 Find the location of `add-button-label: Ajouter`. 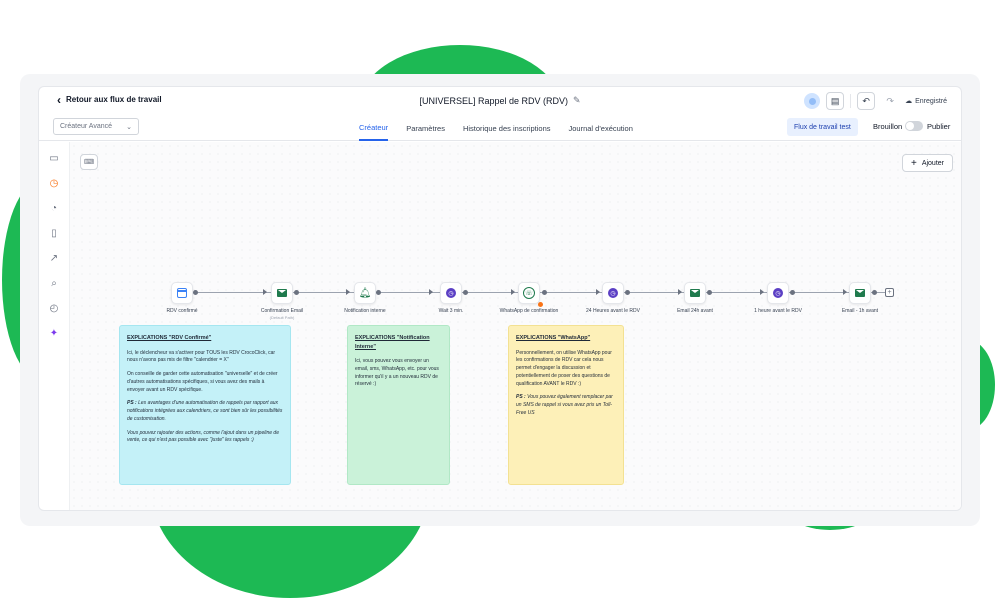

add-button-label: Ajouter is located at coordinates (932, 163).